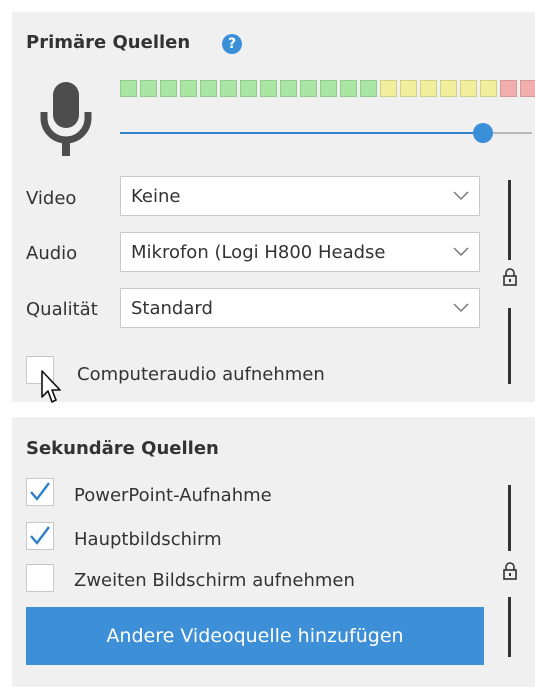 The image size is (535, 690). Describe the element at coordinates (66, 119) in the screenshot. I see `microphone-icon` at that location.